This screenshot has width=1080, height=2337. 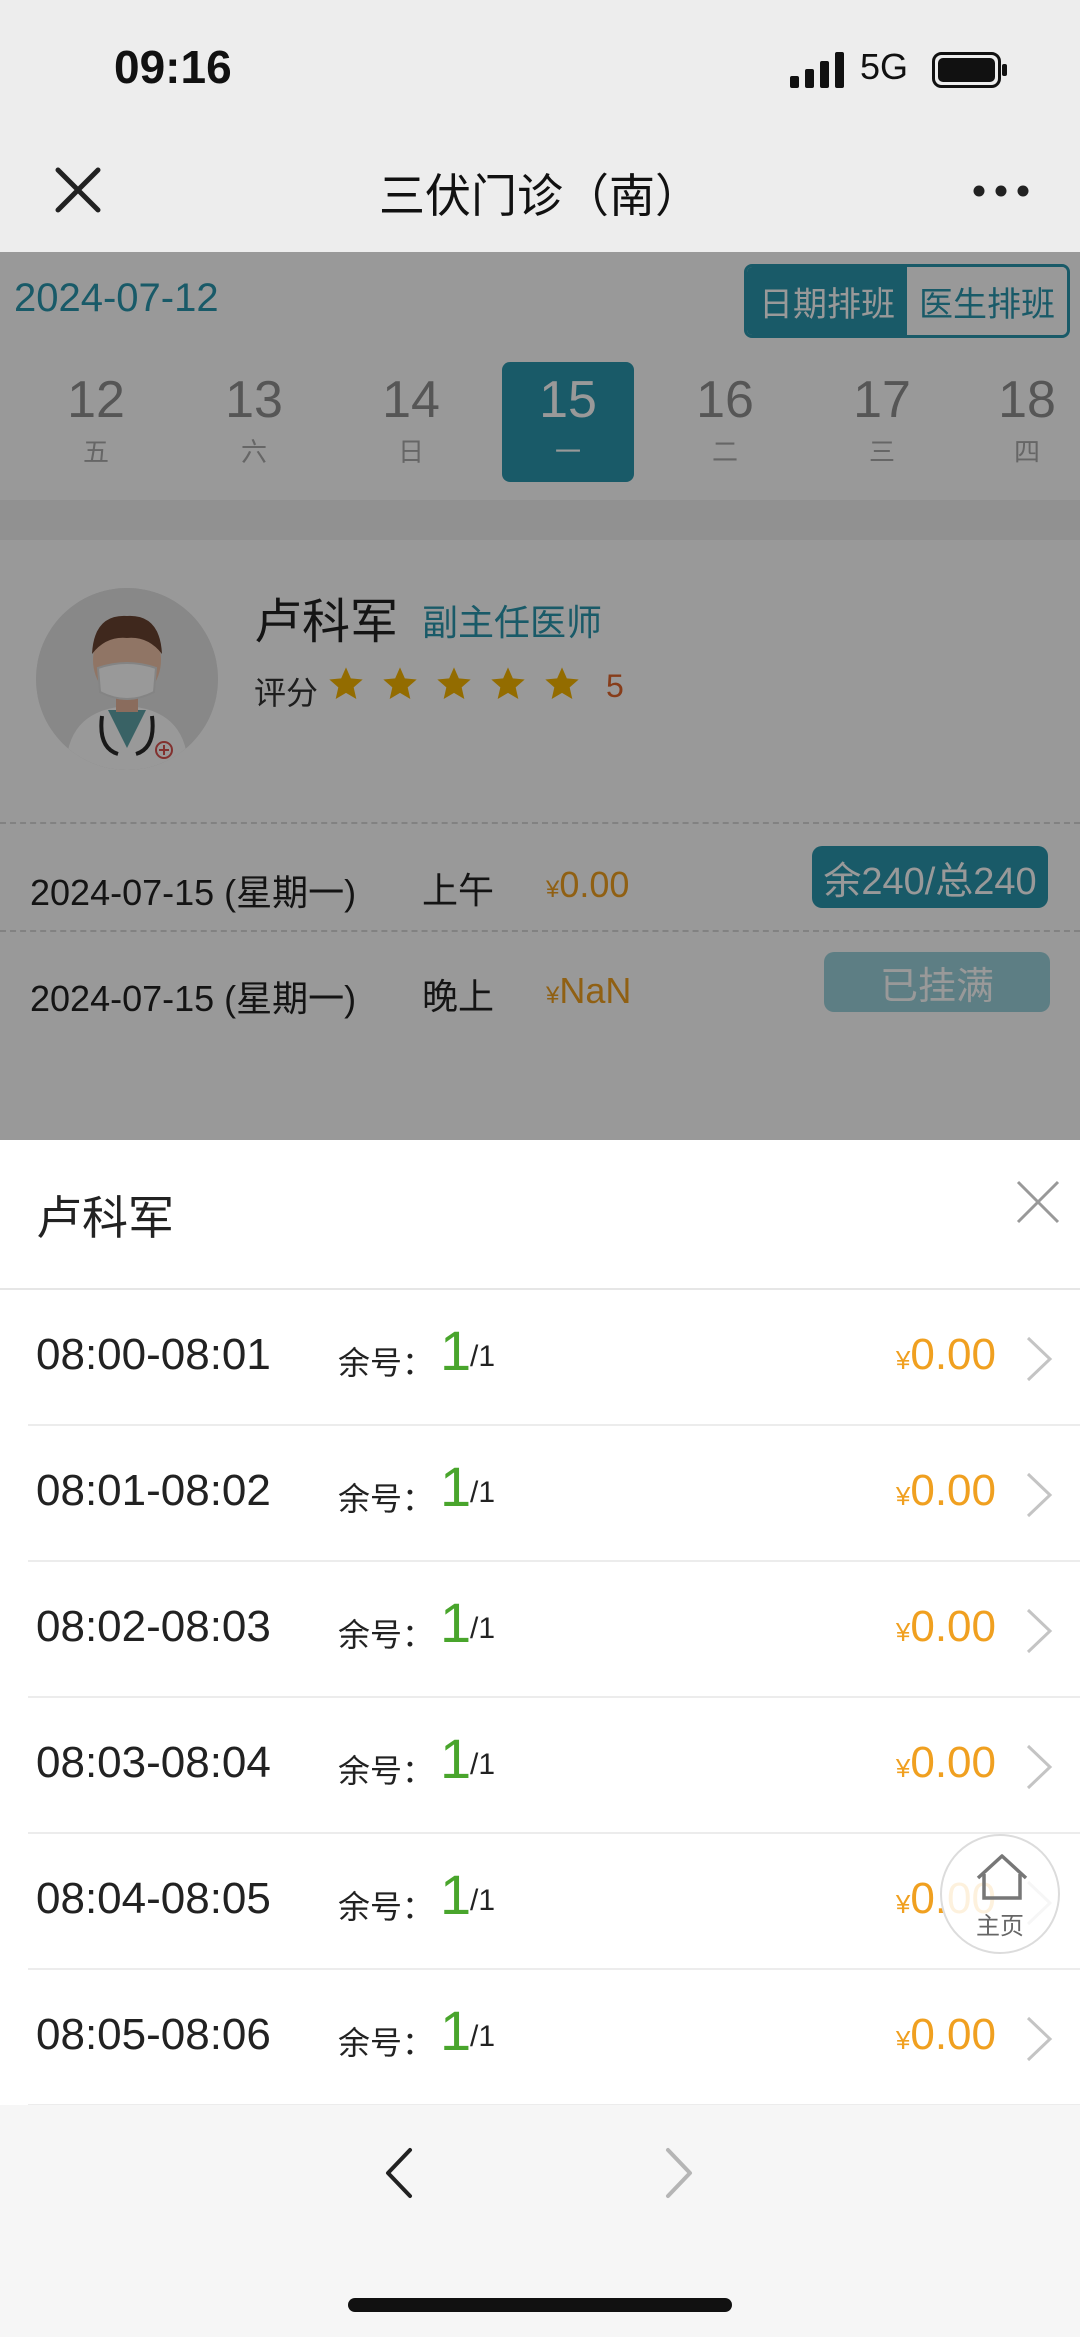 What do you see at coordinates (884, 66) in the screenshot?
I see `network-label: 5G` at bounding box center [884, 66].